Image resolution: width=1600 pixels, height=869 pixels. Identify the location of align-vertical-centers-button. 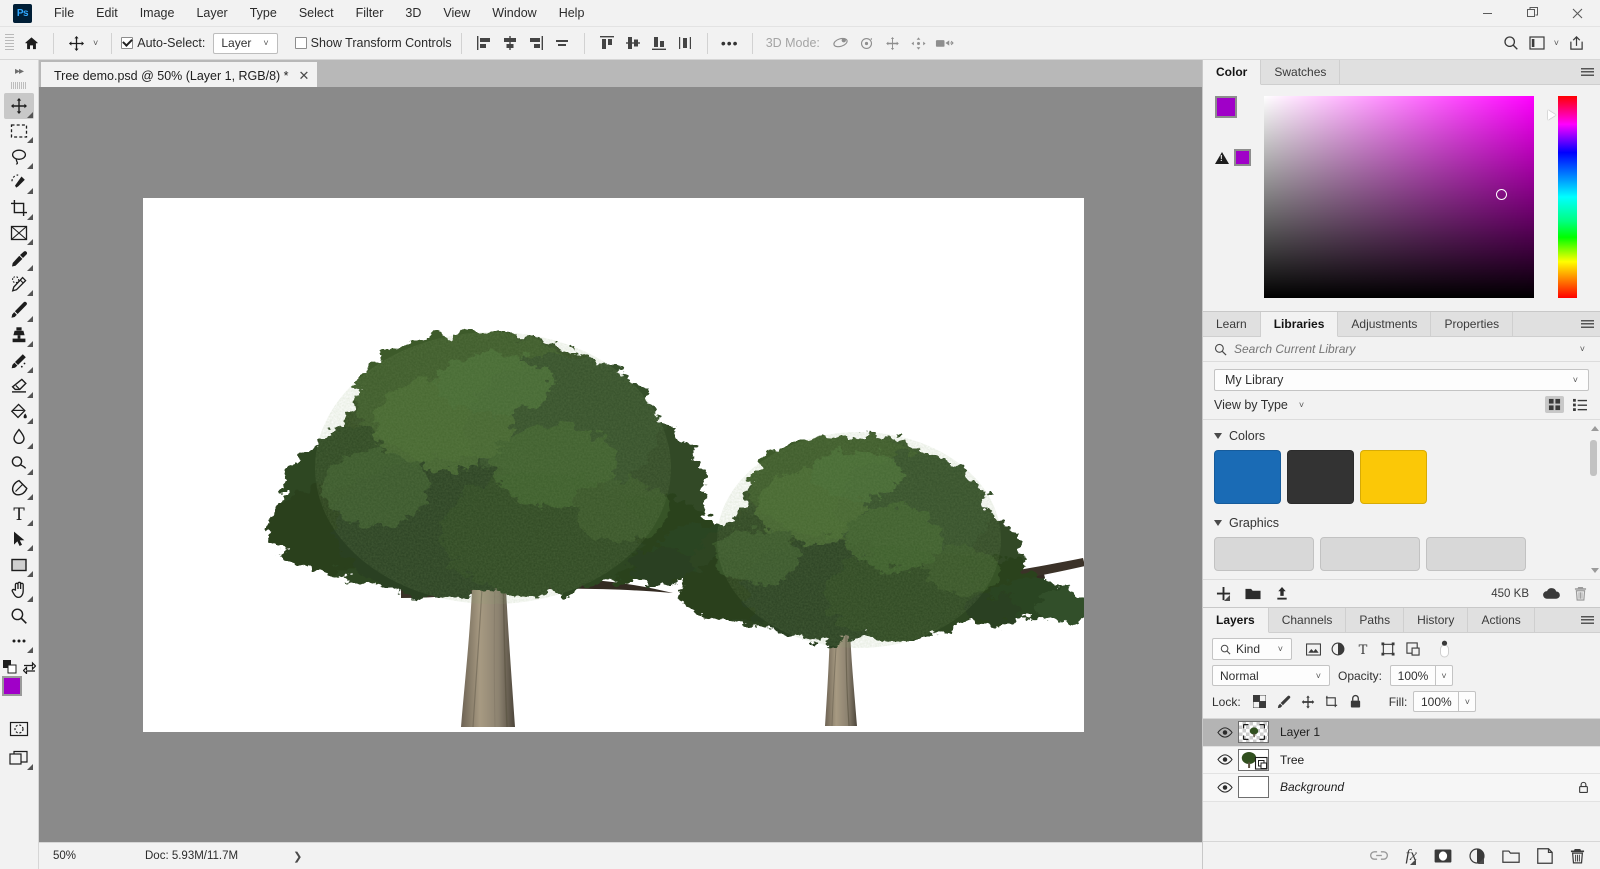
(633, 43).